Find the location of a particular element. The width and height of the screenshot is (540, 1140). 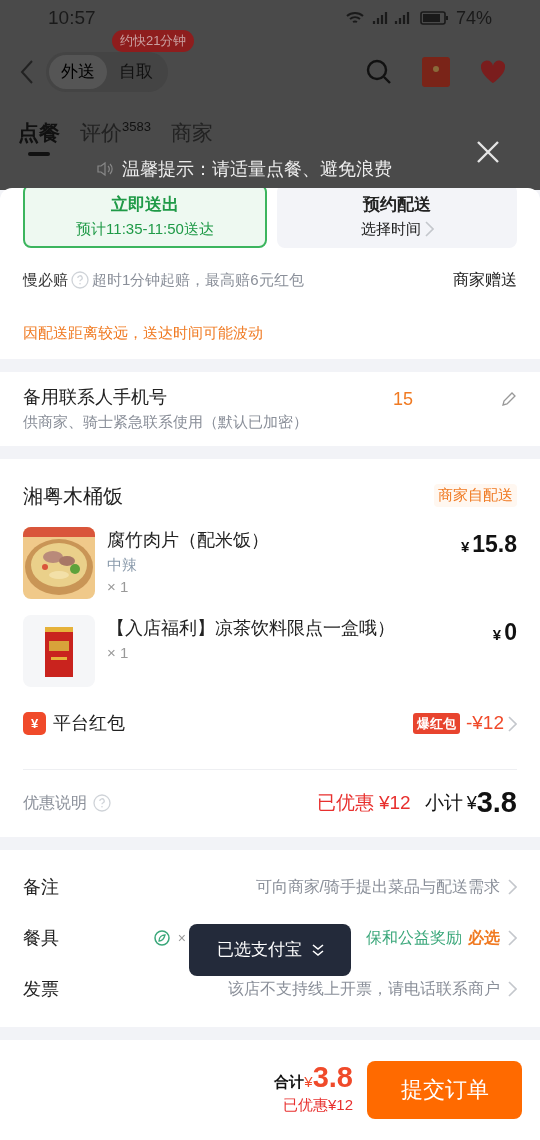

warning-text: 因配送距离较远，送达时间可能波动 is located at coordinates (143, 333).